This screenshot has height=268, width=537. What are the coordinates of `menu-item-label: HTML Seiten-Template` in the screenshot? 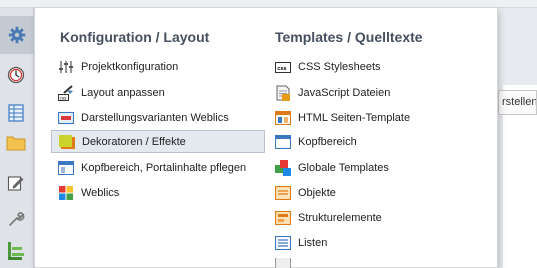 It's located at (354, 117).